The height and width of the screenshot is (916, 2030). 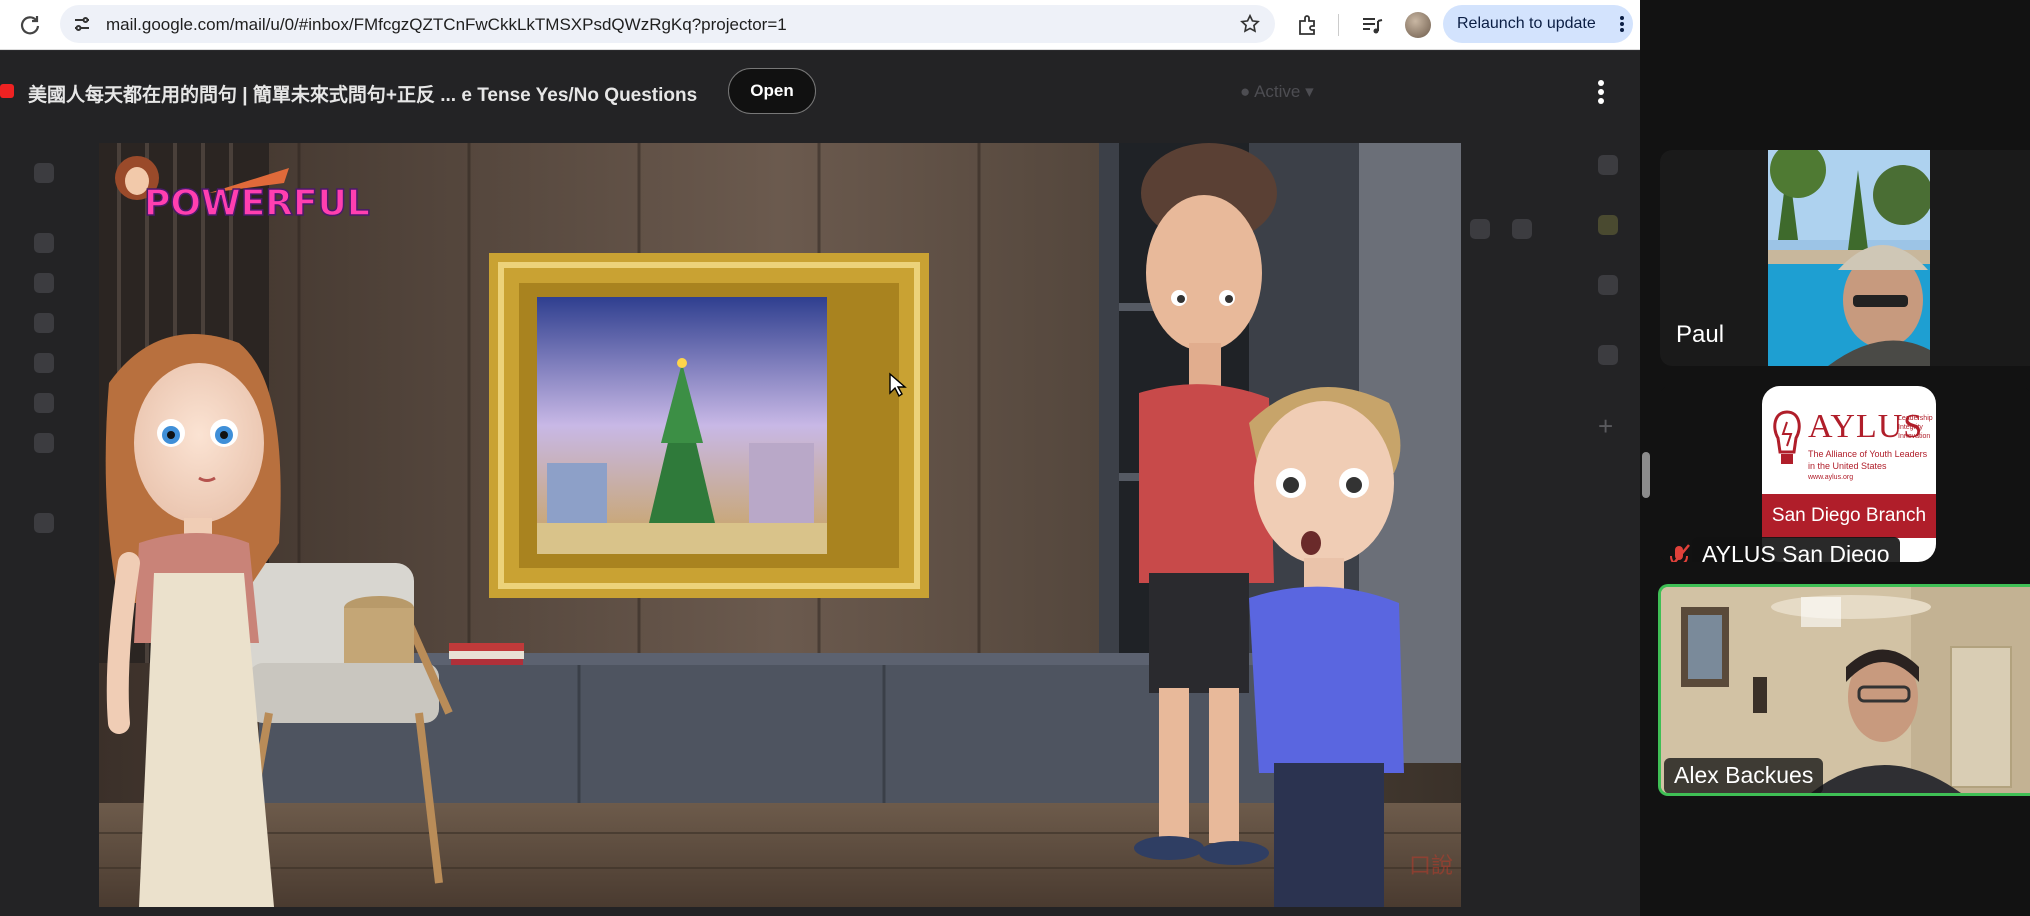 What do you see at coordinates (30, 25) in the screenshot?
I see `reload-icon` at bounding box center [30, 25].